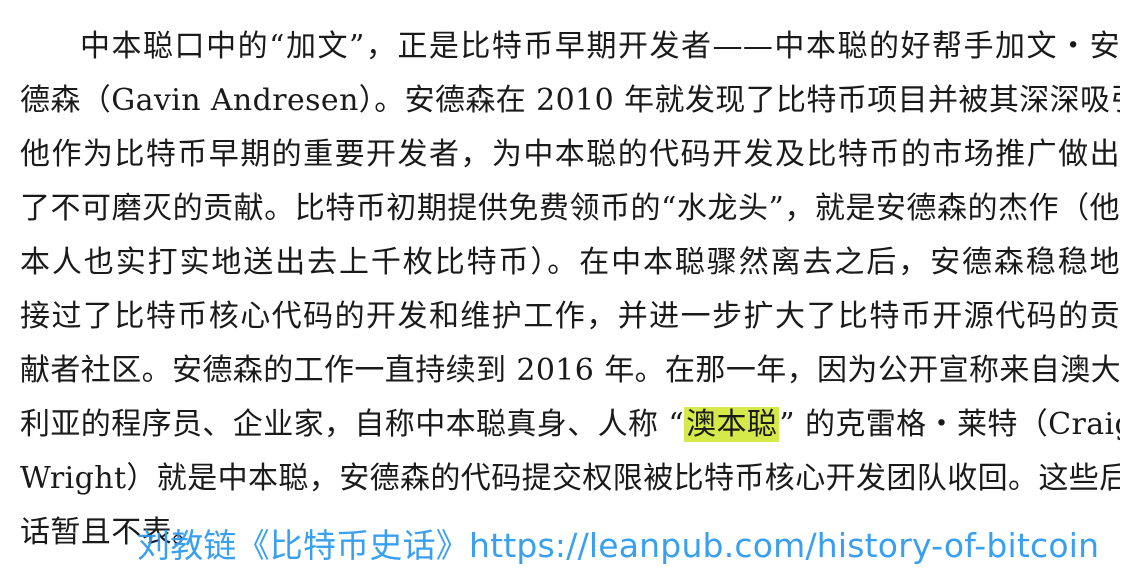 The height and width of the screenshot is (576, 1144). Describe the element at coordinates (352, 424) in the screenshot. I see `line-8-text-before: 利亚的程序员、企业家，自称中本聪真身、人称 “` at that location.